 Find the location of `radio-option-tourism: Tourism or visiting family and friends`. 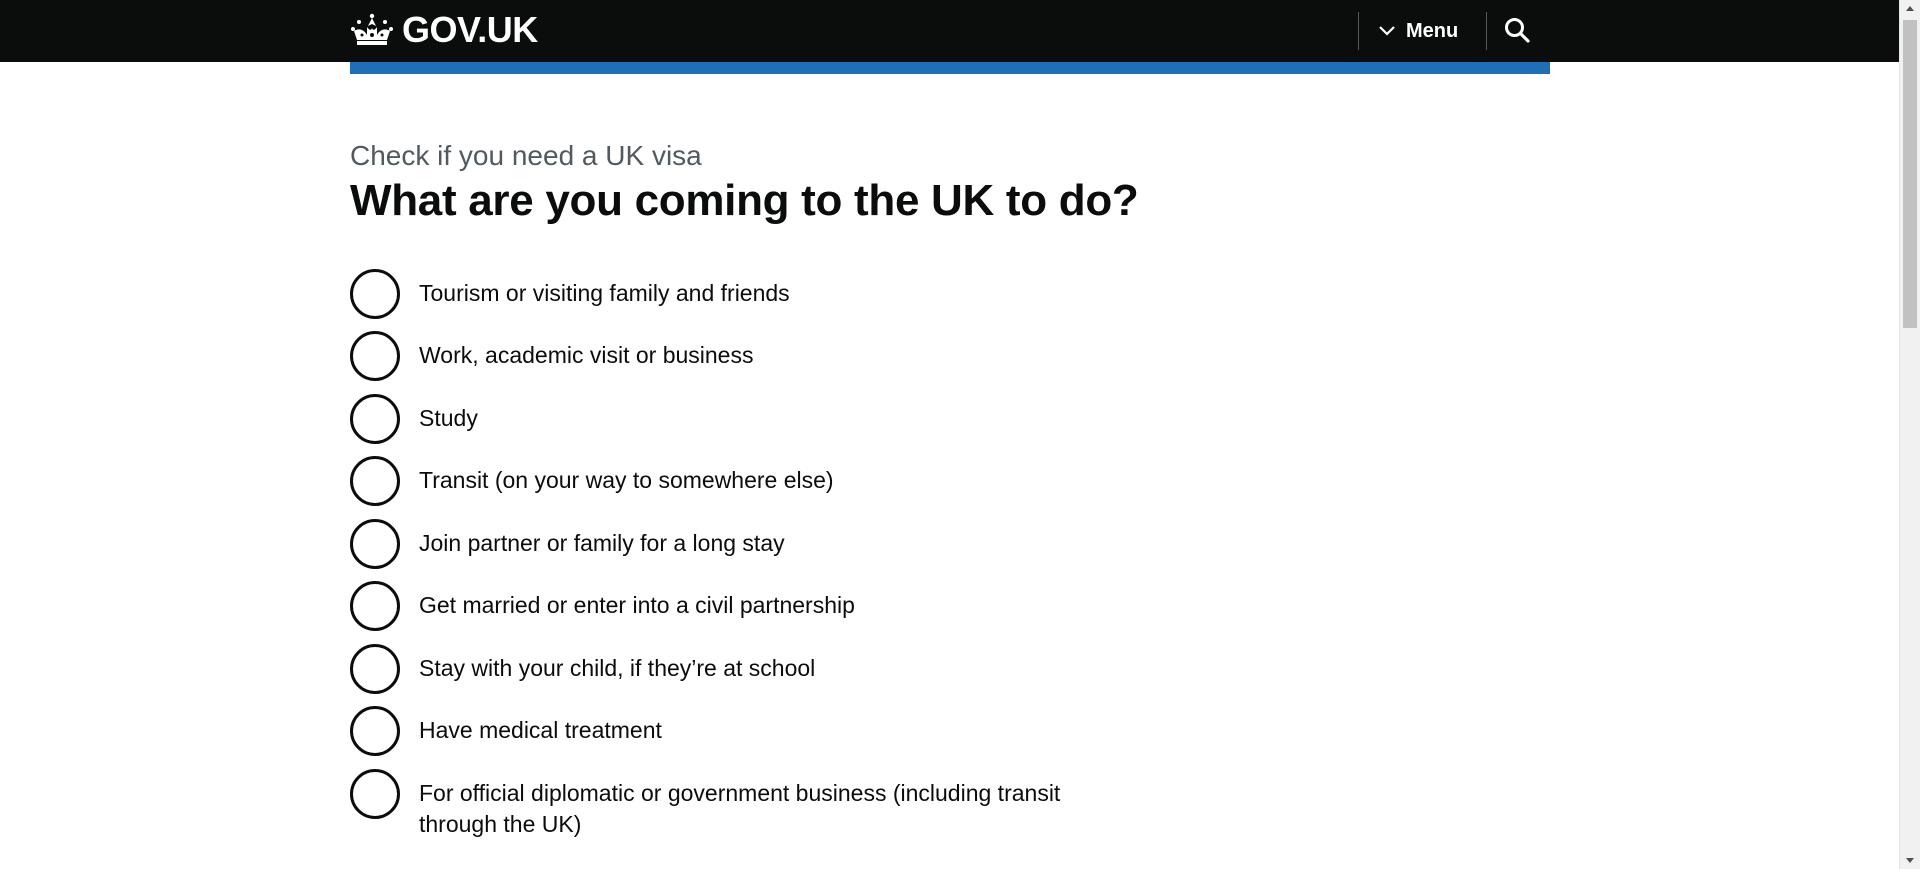

radio-option-tourism: Tourism or visiting family and friends is located at coordinates (570, 294).